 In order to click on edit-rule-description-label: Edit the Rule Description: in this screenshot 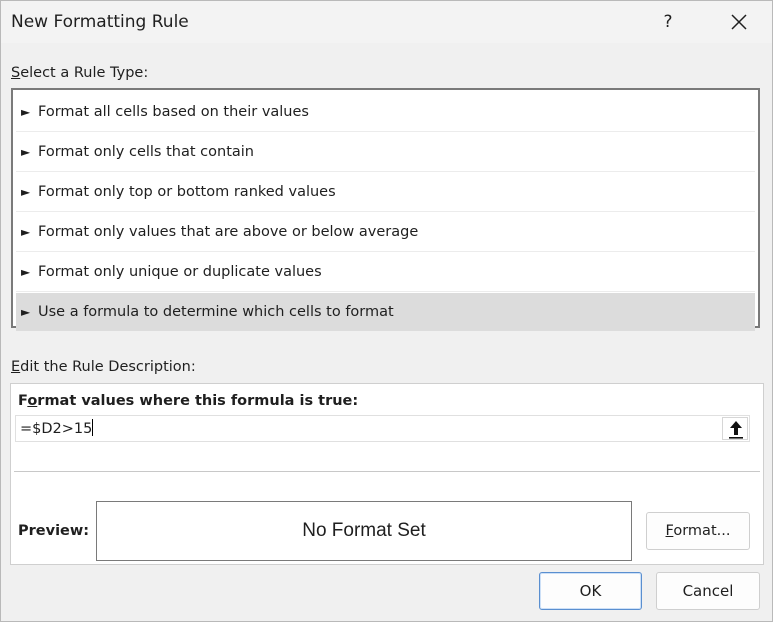, I will do `click(103, 367)`.